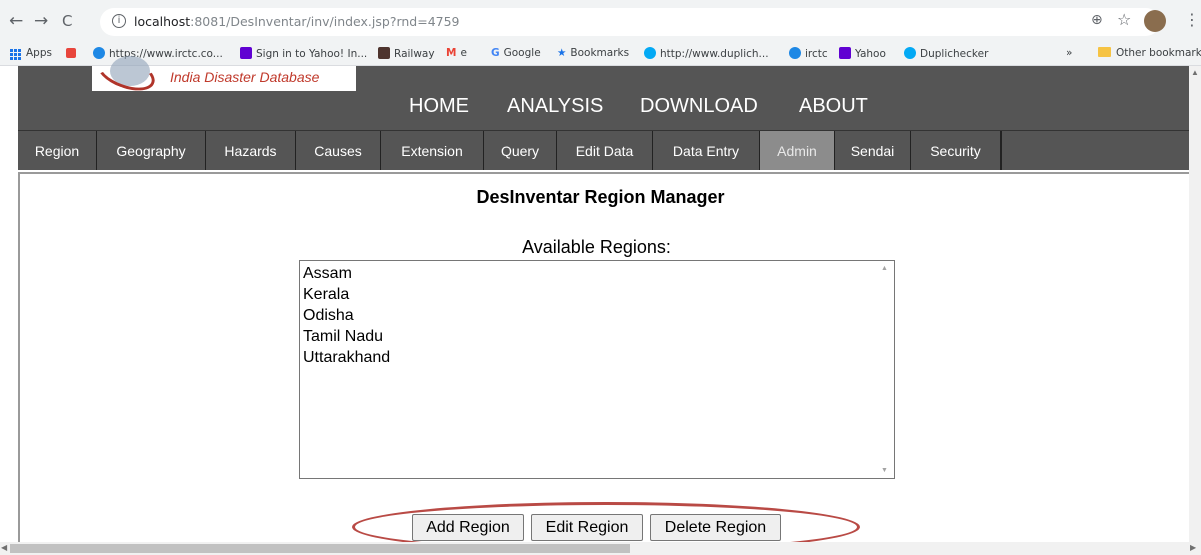 Image resolution: width=1201 pixels, height=555 pixels. I want to click on bookmark-icon, so click(73, 53).